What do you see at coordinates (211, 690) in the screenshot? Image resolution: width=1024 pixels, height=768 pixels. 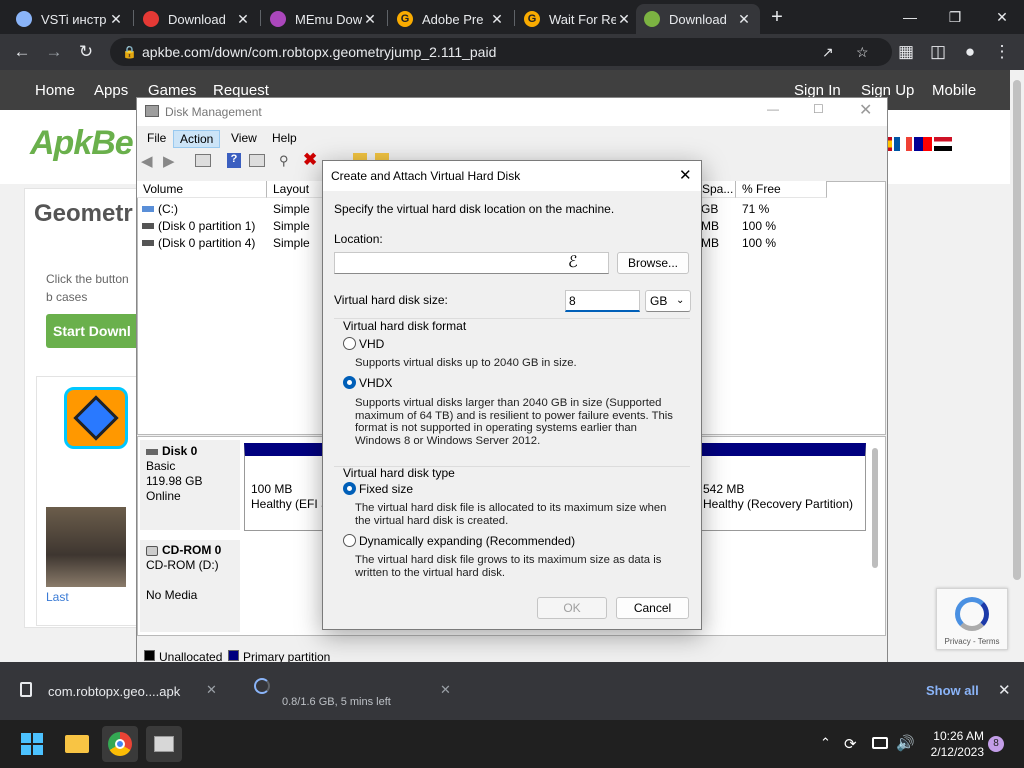 I see `download-1-dismiss-icon: ✕` at bounding box center [211, 690].